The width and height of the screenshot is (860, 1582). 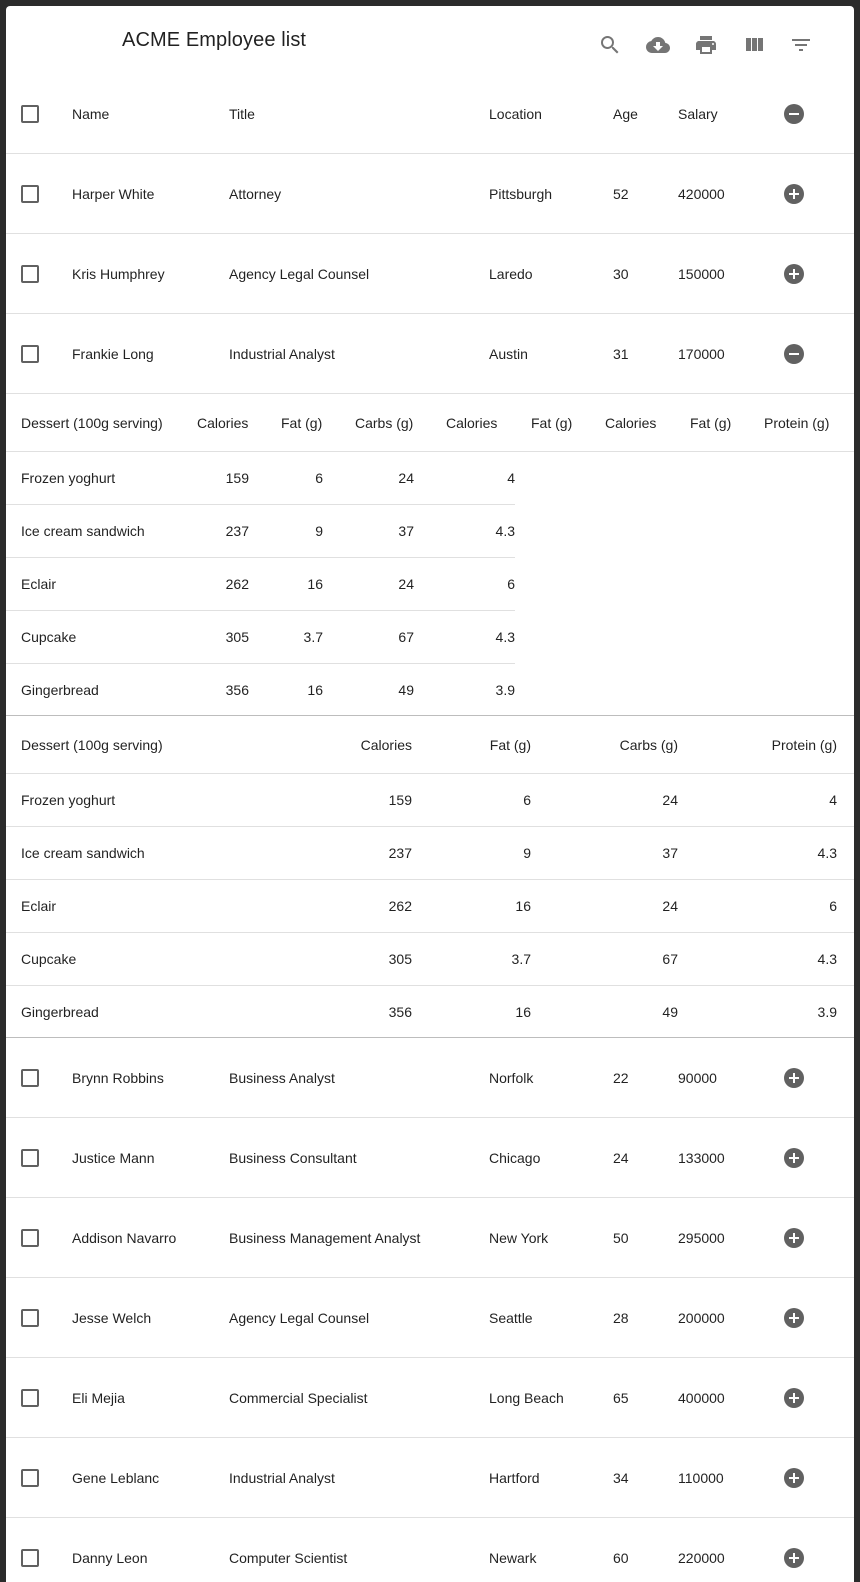 I want to click on nested-cell: 6, so click(x=511, y=584).